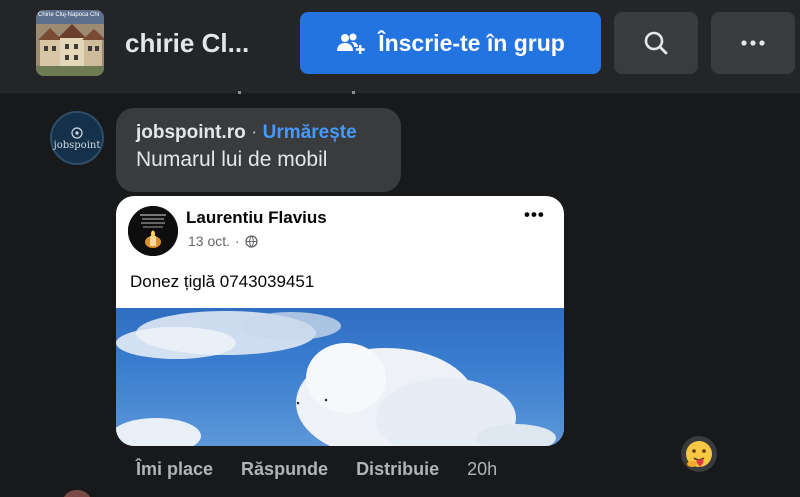 Image resolution: width=800 pixels, height=497 pixels. I want to click on shared-post-author-avatar, so click(153, 231).